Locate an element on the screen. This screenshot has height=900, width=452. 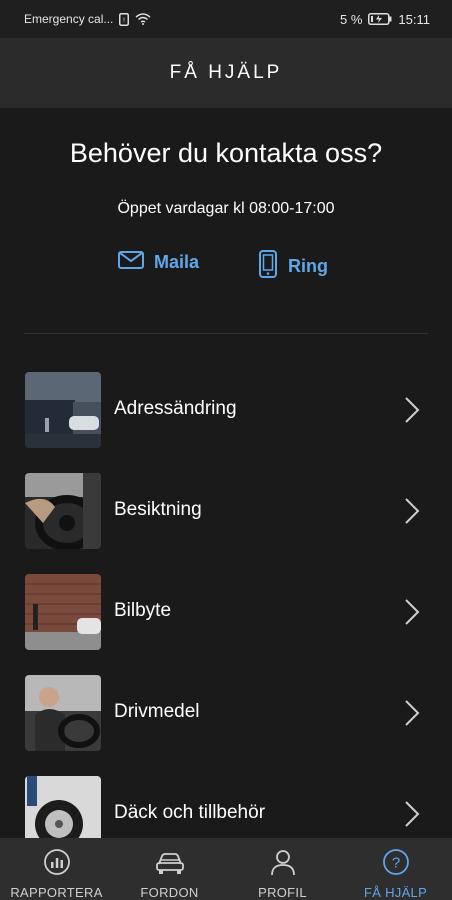
list-item-label: Däck och tillbehör is located at coordinates (190, 812).